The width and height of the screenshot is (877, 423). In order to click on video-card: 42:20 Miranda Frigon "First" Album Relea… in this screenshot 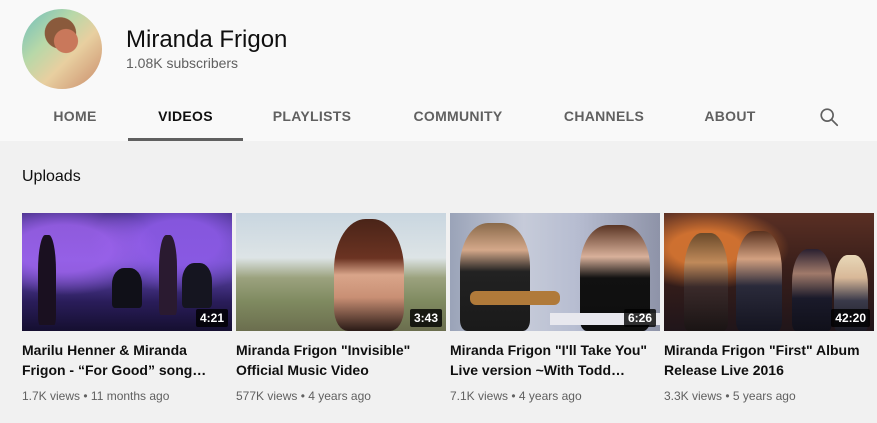, I will do `click(769, 309)`.